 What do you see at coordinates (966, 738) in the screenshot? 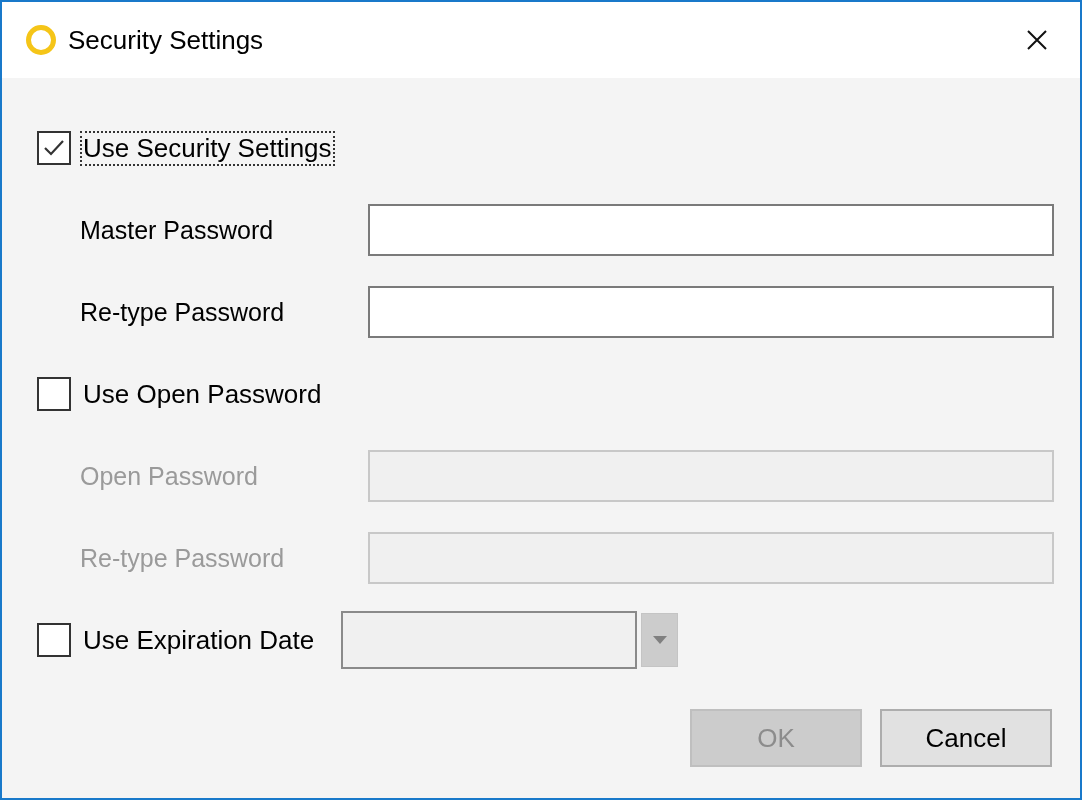
I see `dialog-button: Cancel` at bounding box center [966, 738].